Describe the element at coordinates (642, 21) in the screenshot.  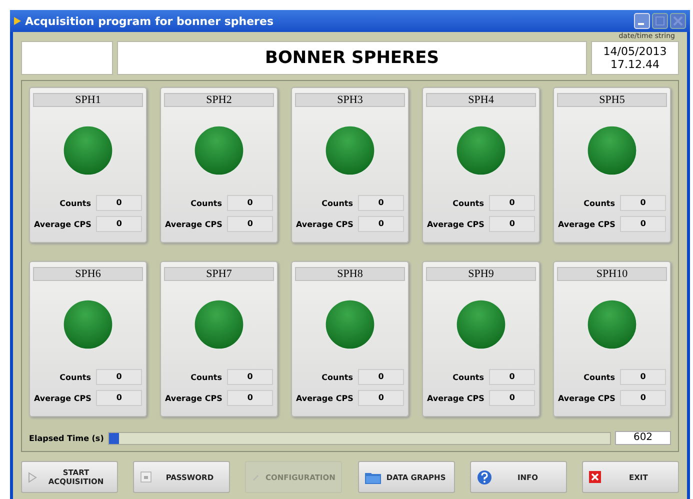
I see `minimize-button` at that location.